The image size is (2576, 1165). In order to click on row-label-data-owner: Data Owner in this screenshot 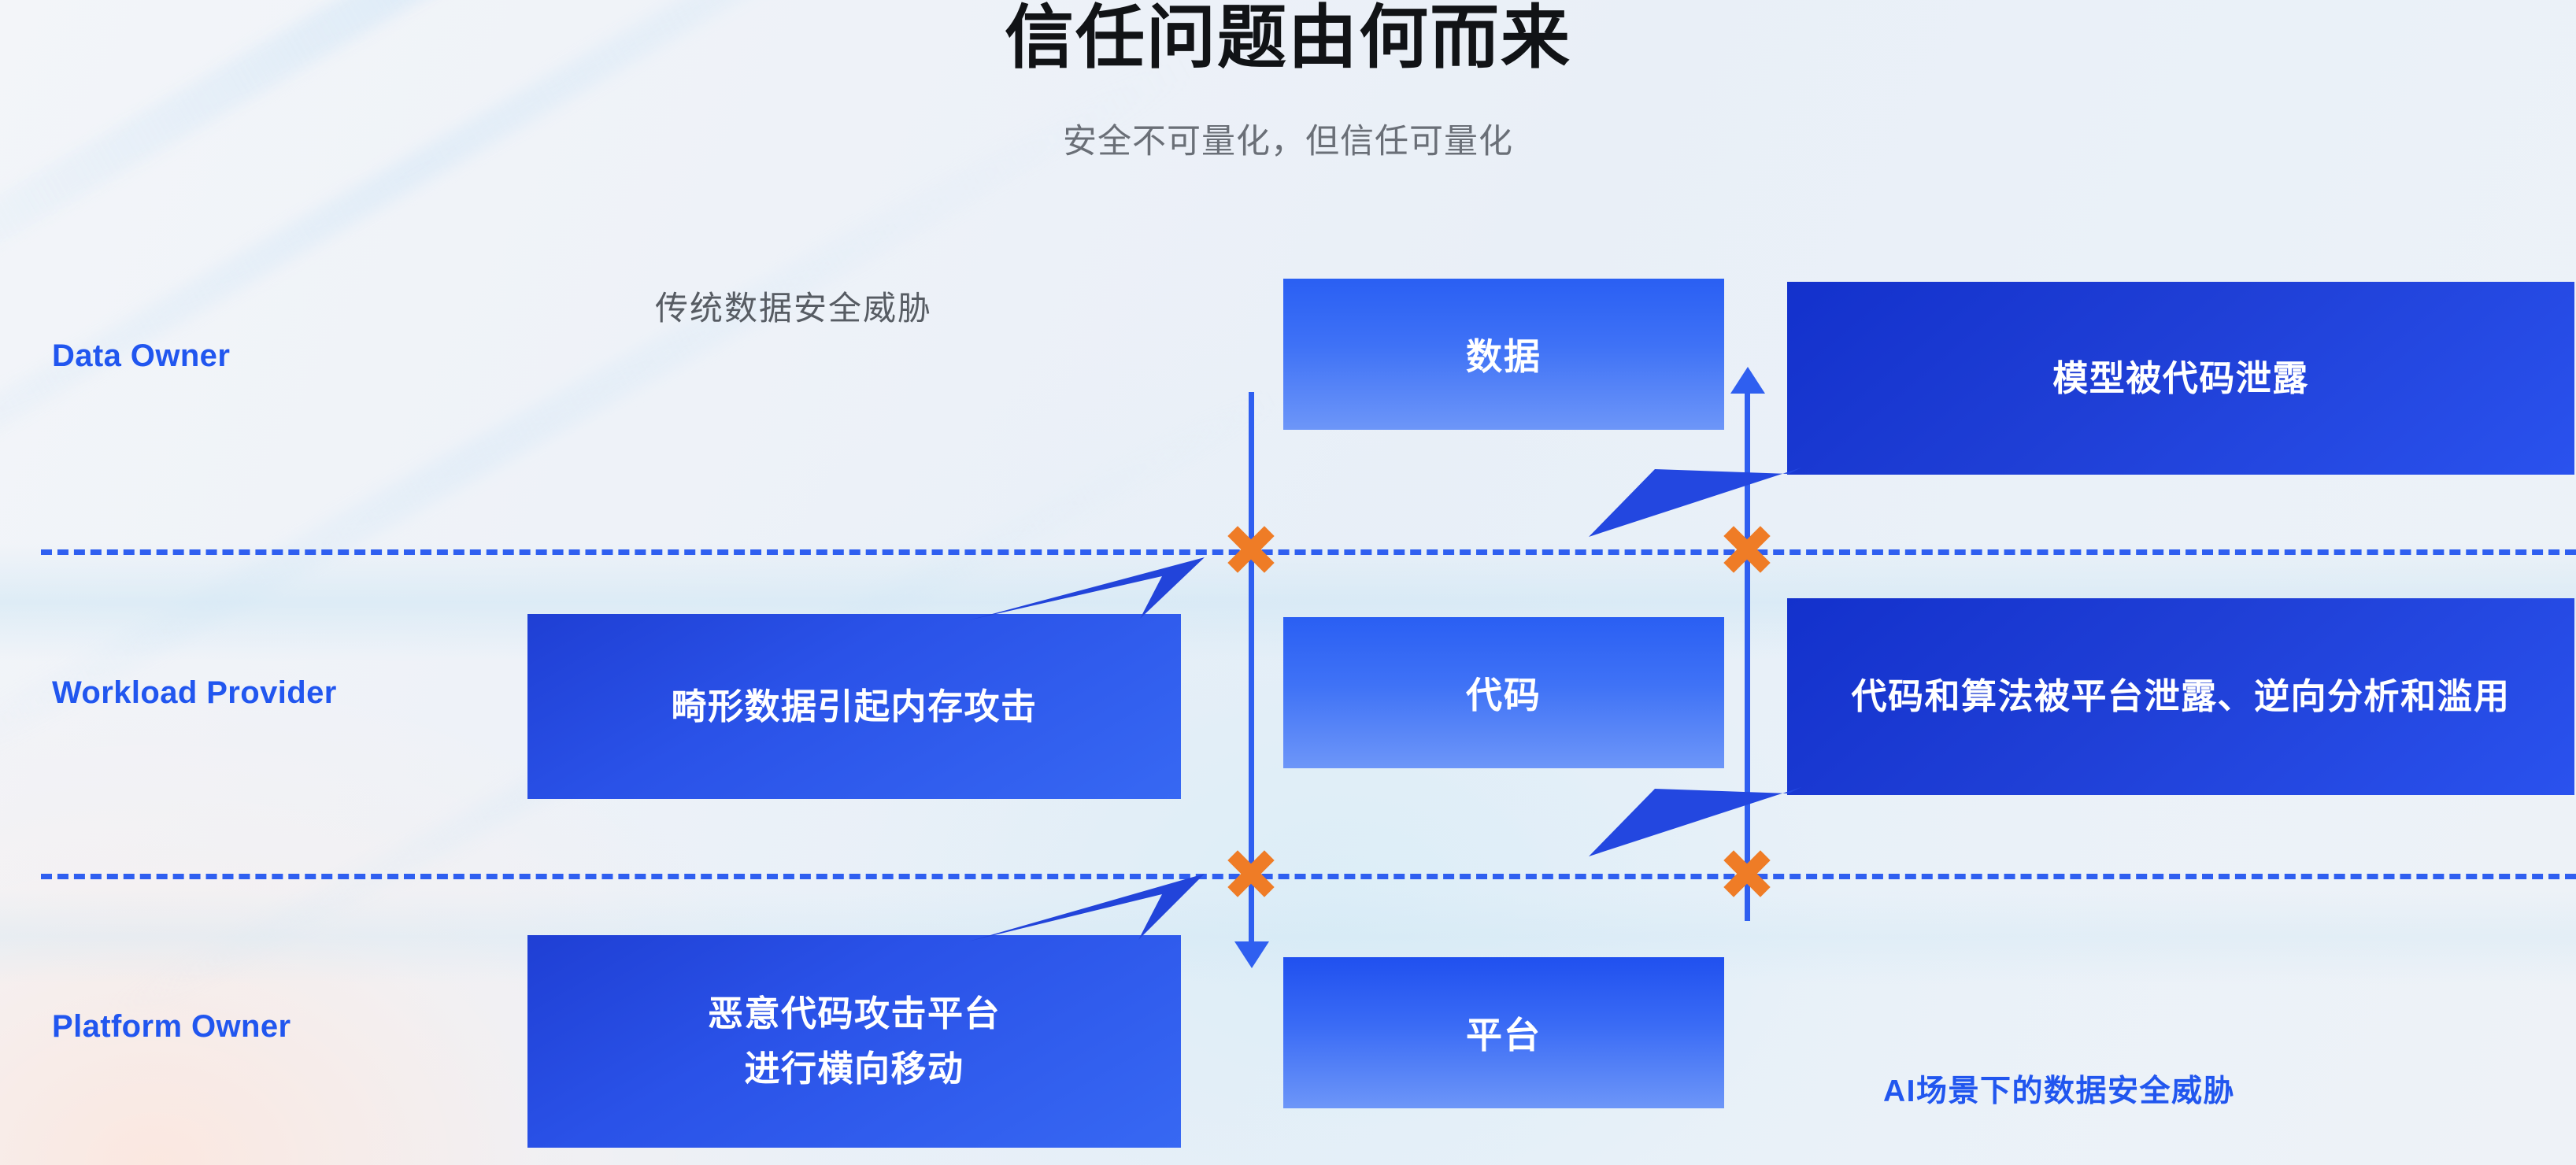, I will do `click(141, 355)`.